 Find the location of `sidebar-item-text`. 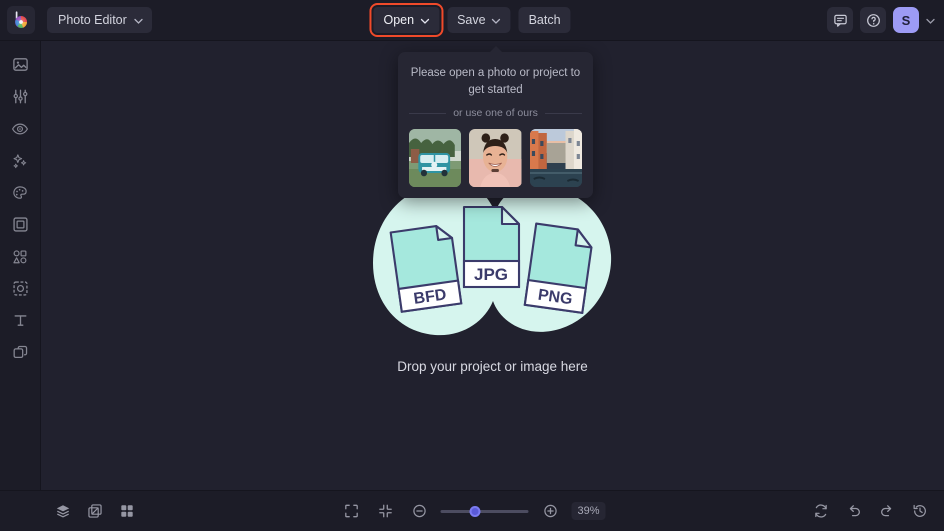

sidebar-item-text is located at coordinates (20, 323).